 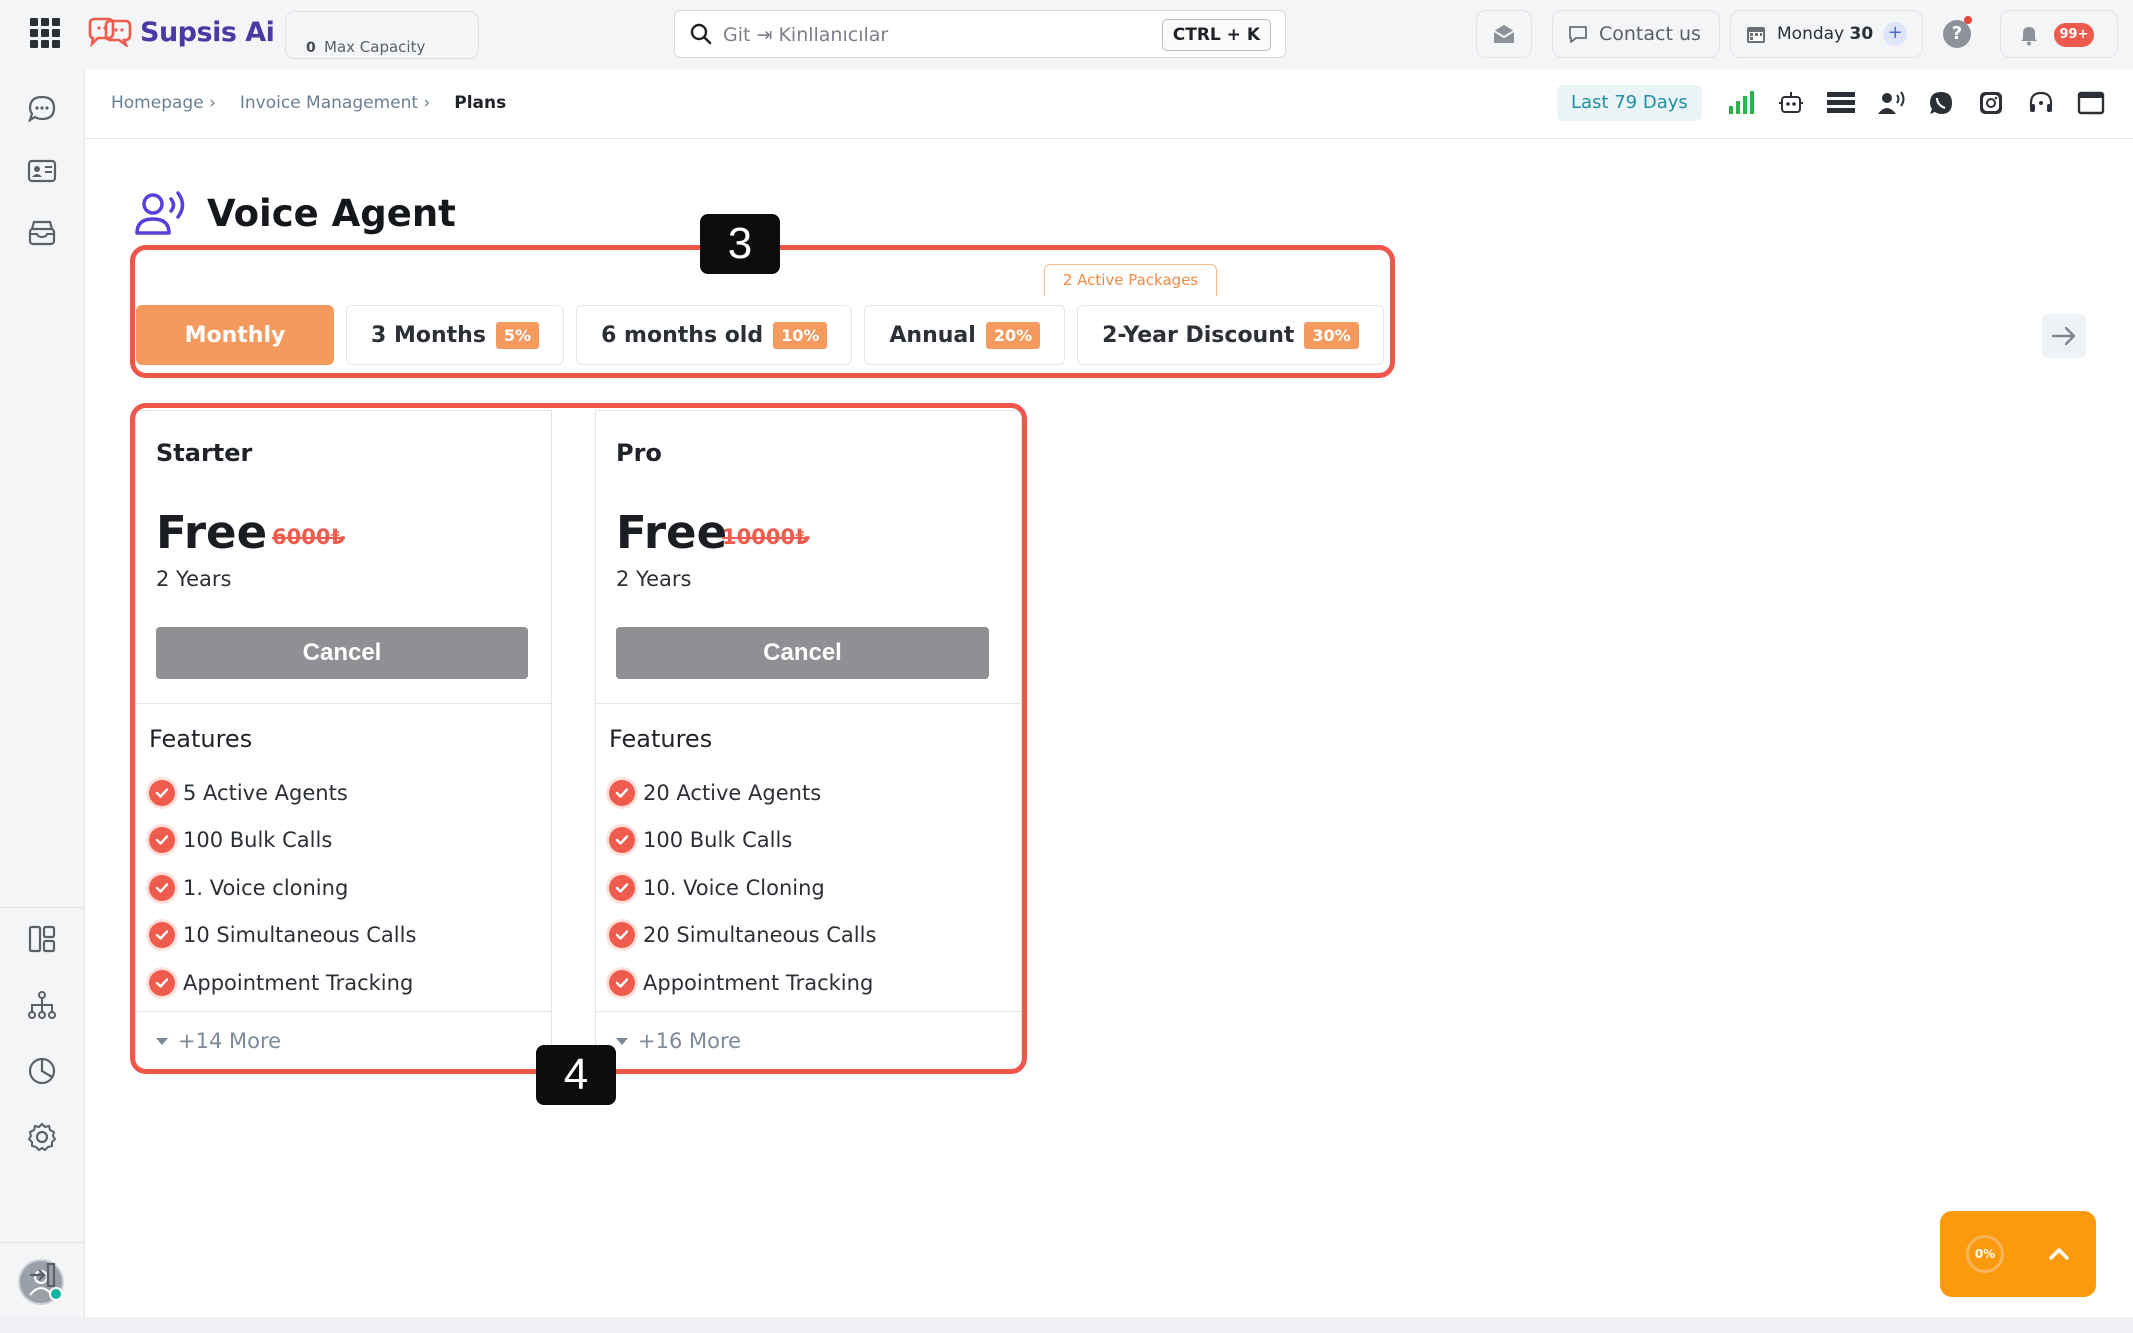 I want to click on search-shortcut: CTRL + K, so click(x=1216, y=35).